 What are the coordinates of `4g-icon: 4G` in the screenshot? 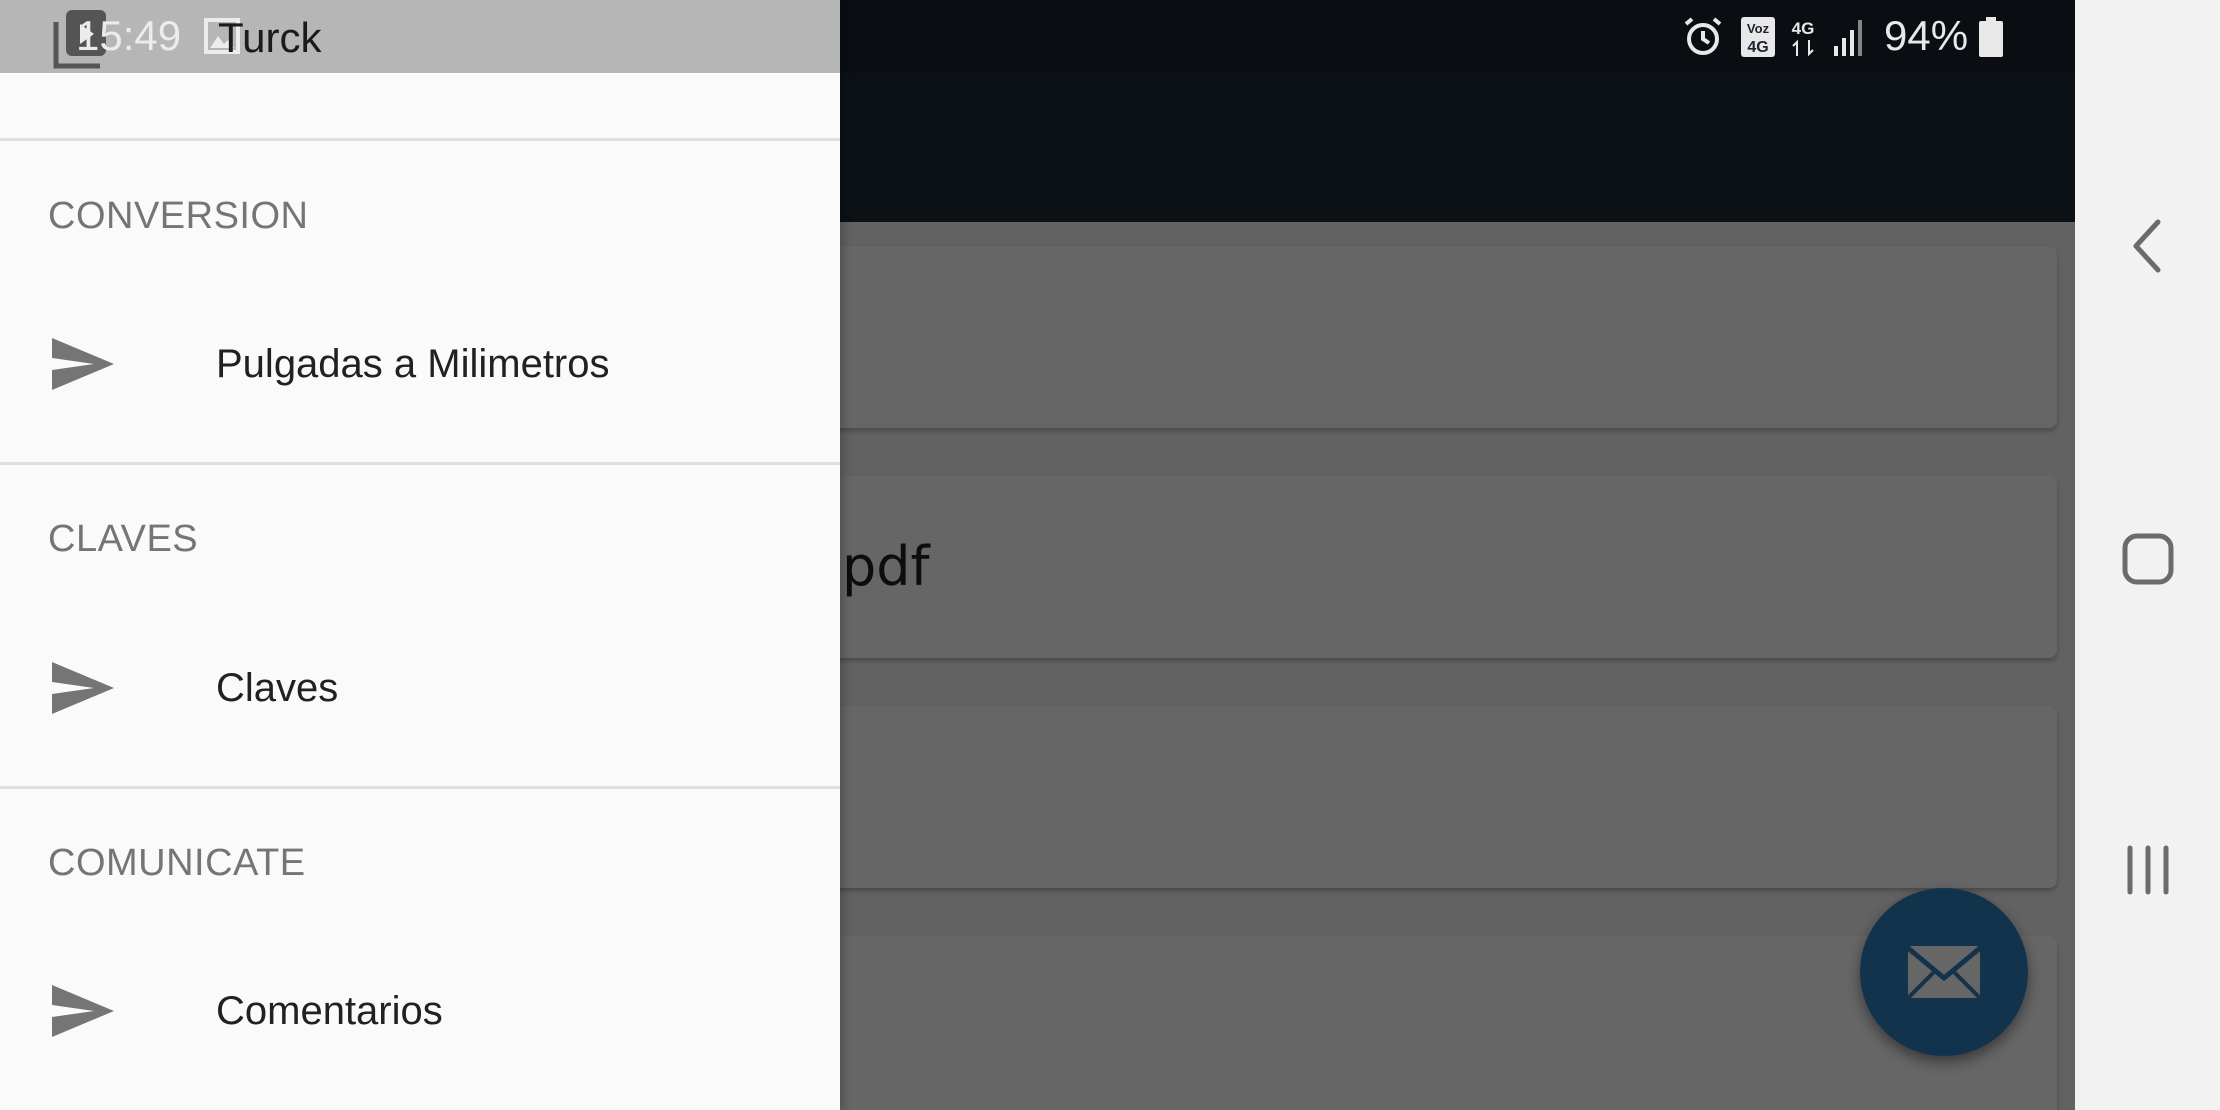 It's located at (1803, 38).